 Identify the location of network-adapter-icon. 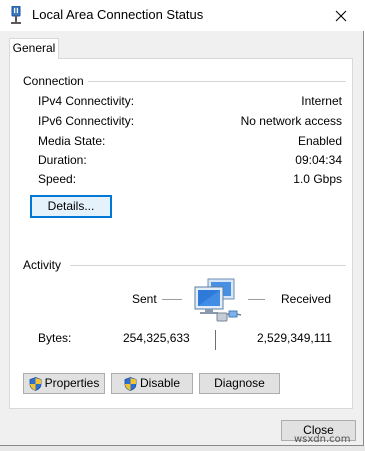
(16, 15).